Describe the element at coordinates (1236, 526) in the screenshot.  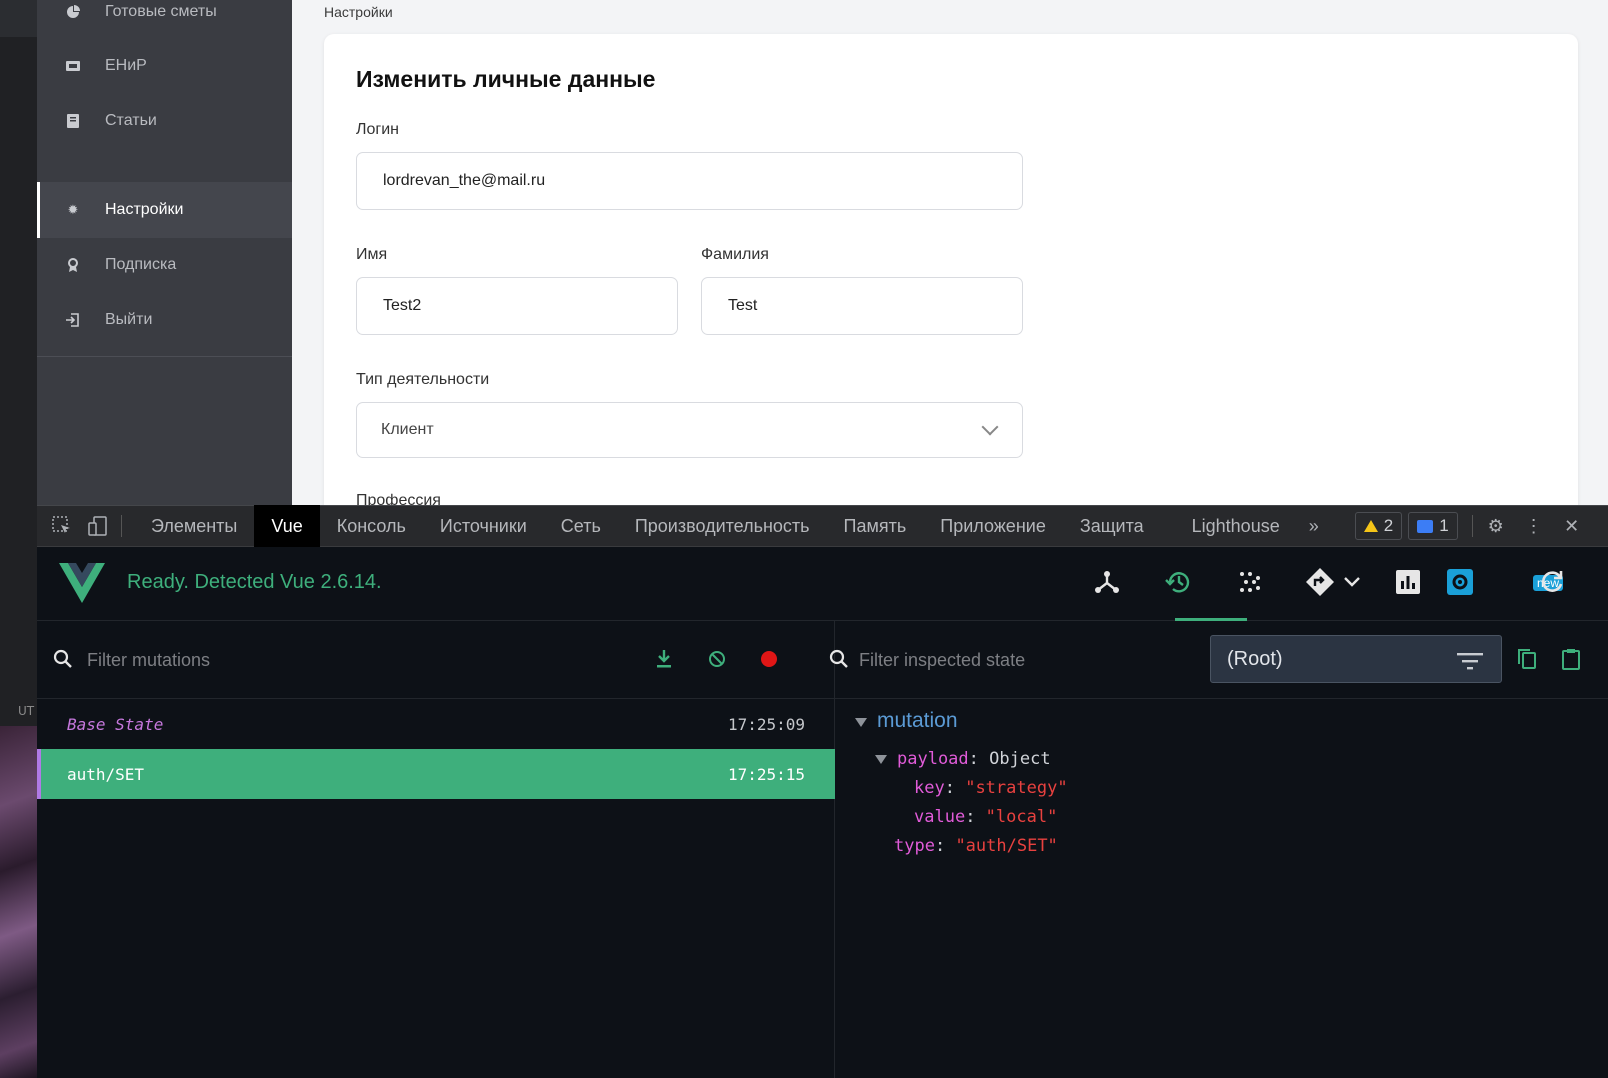
I see `tab-lighthouse: Lighthouse` at that location.